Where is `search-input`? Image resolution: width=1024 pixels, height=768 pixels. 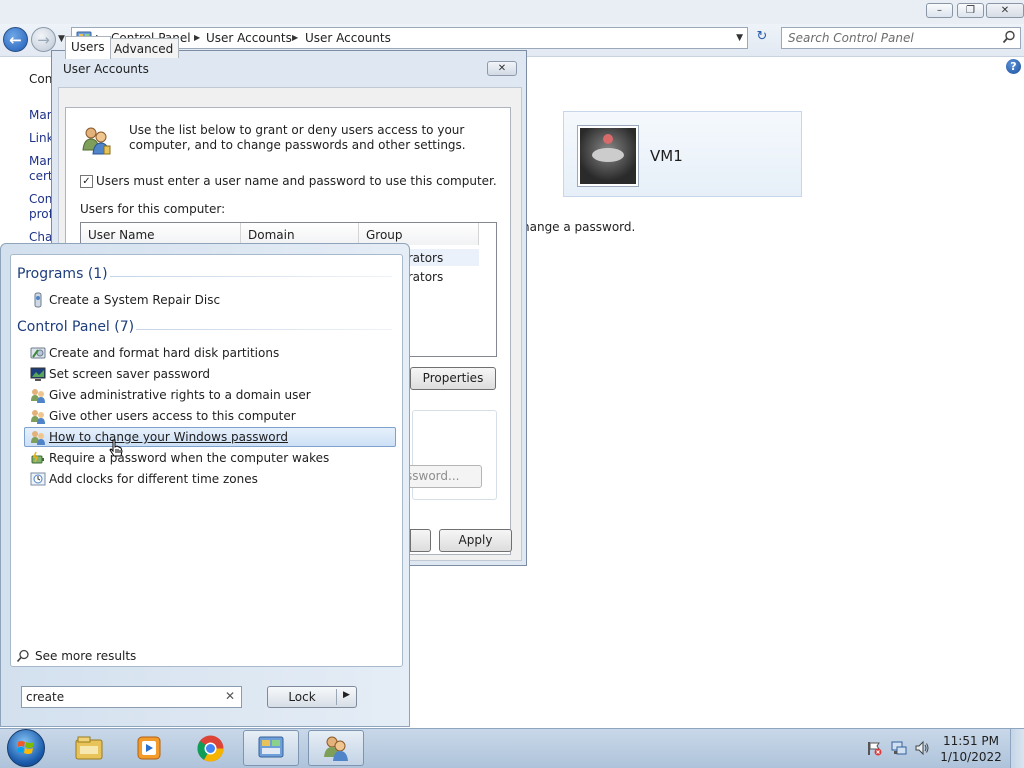
search-input is located at coordinates (890, 38).